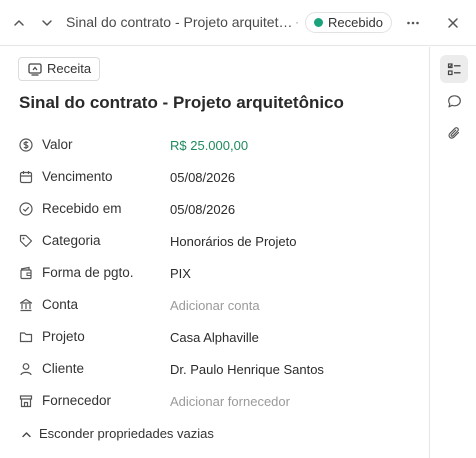  I want to click on property-row-recebido-em: Recebido em 05/08/2026, so click(214, 210).